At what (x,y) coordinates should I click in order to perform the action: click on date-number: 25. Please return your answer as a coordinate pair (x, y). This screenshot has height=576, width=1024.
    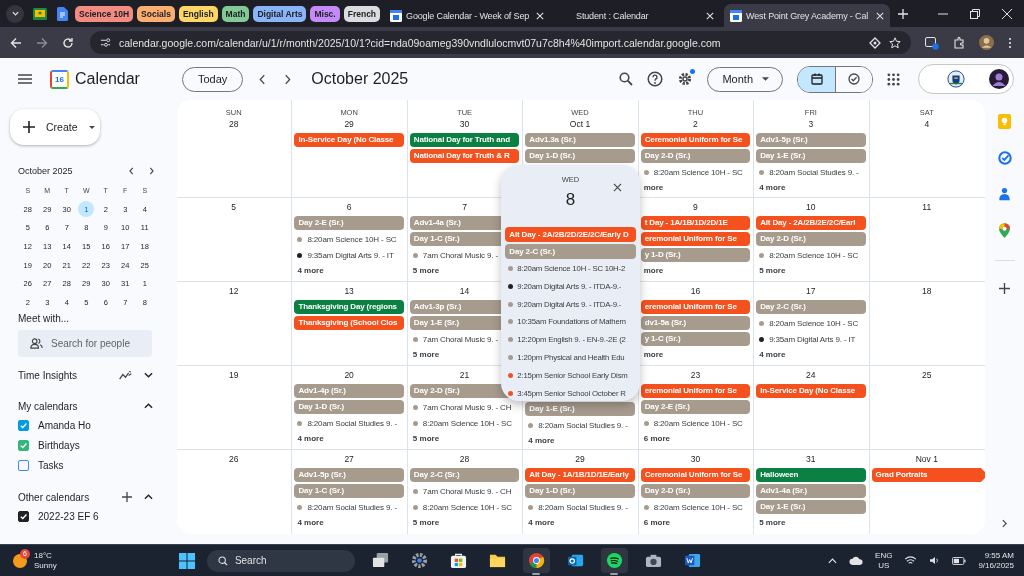
    Looking at the image, I should click on (926, 375).